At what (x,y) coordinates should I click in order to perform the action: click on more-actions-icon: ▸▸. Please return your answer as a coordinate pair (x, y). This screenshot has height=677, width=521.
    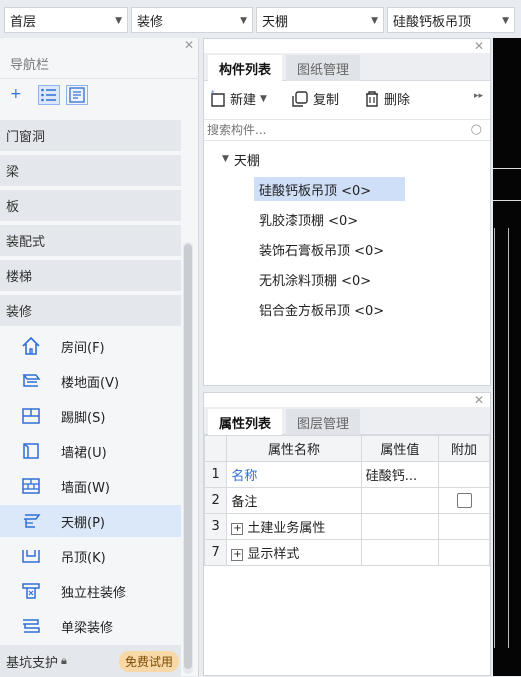
    Looking at the image, I should click on (478, 96).